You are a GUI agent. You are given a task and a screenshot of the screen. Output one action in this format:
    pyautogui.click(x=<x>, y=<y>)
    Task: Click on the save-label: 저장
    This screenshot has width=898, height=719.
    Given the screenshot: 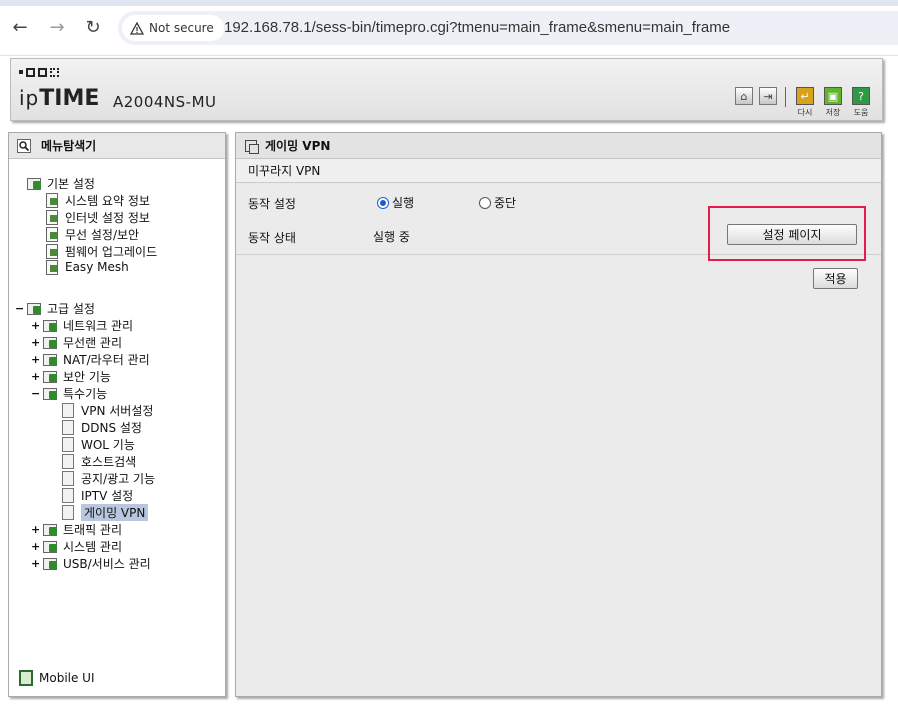 What is the action you would take?
    pyautogui.click(x=833, y=112)
    